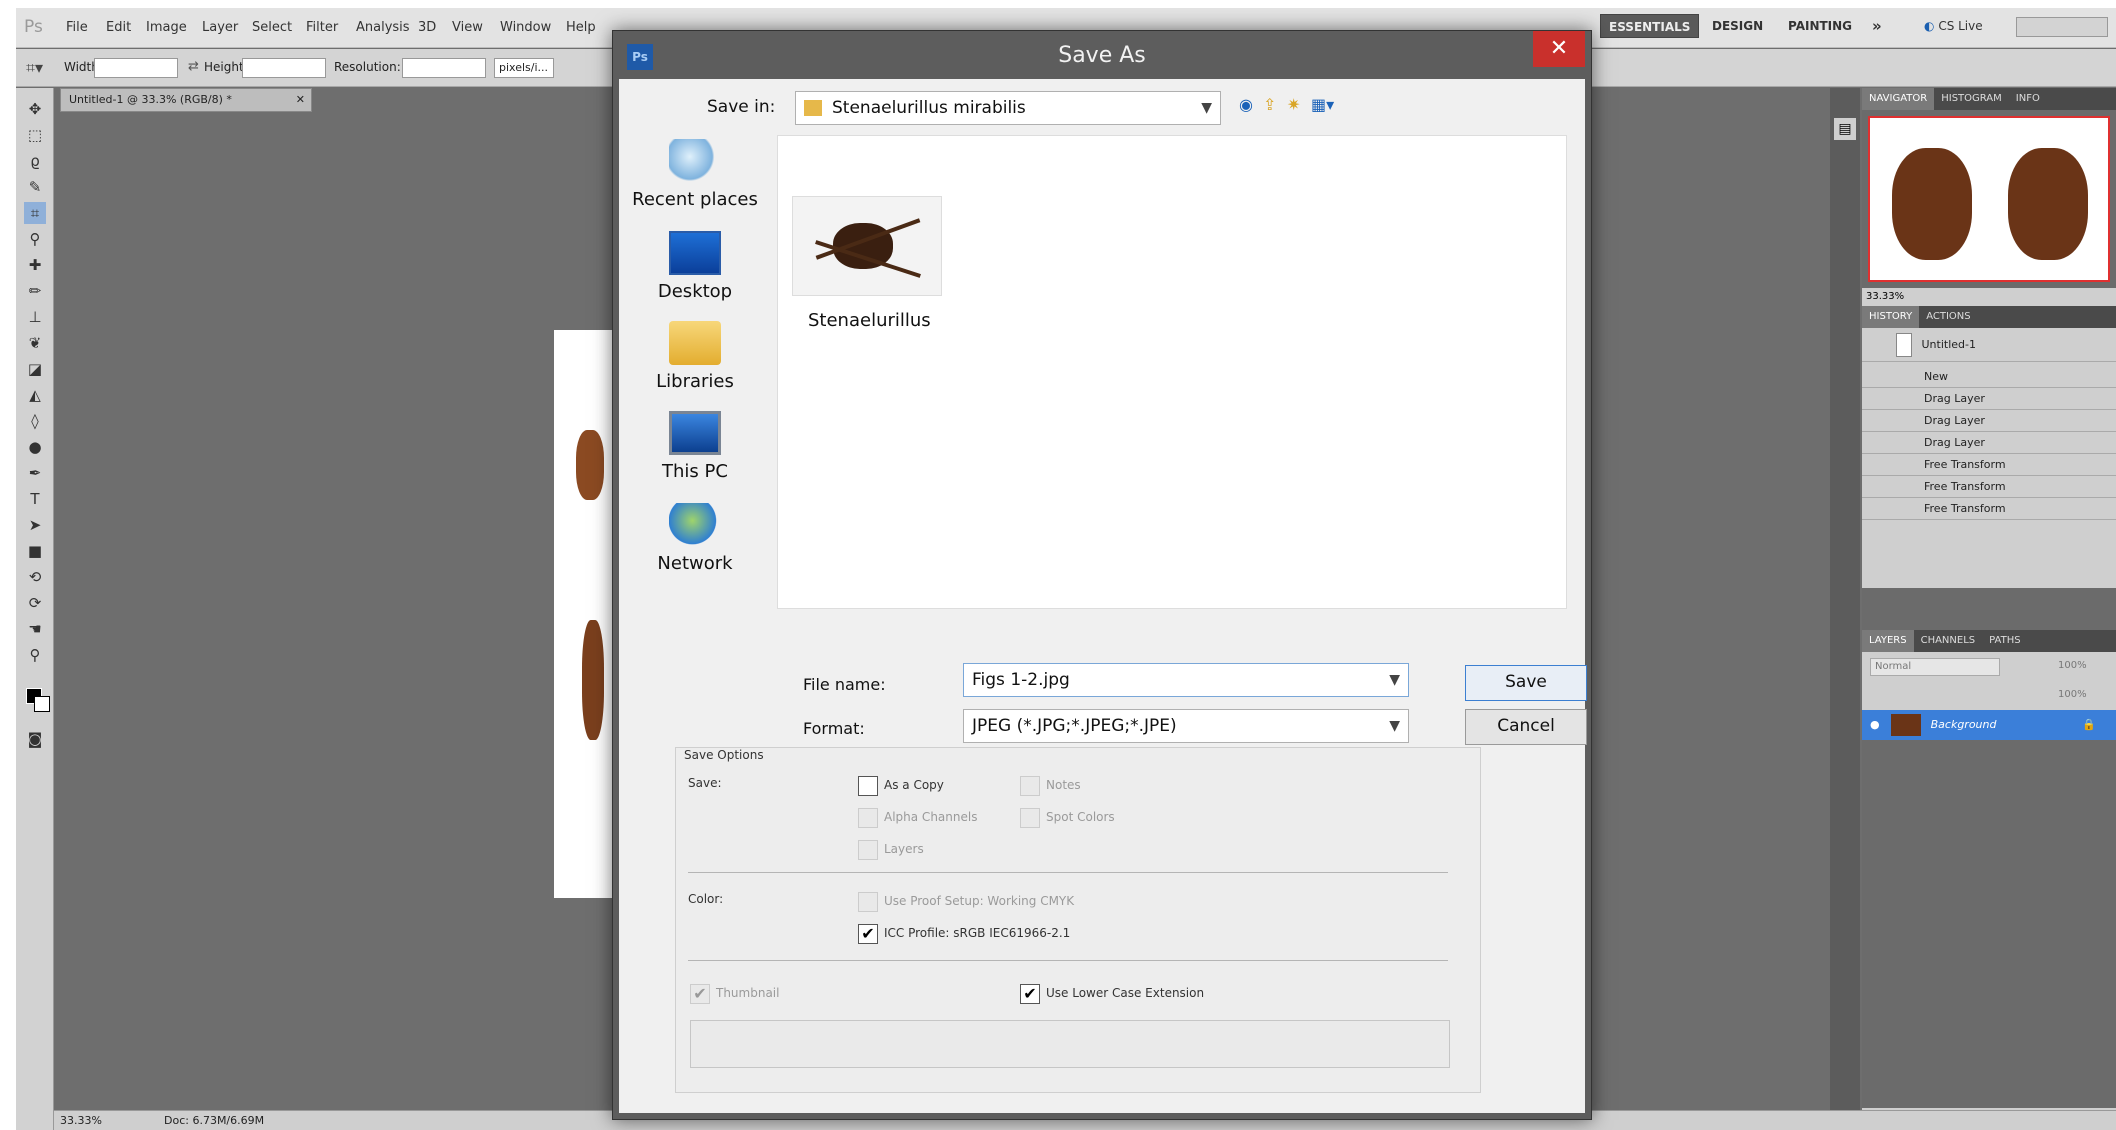 This screenshot has height=1130, width=2116. Describe the element at coordinates (1737, 26) in the screenshot. I see `workspace-design: DESIGN` at that location.